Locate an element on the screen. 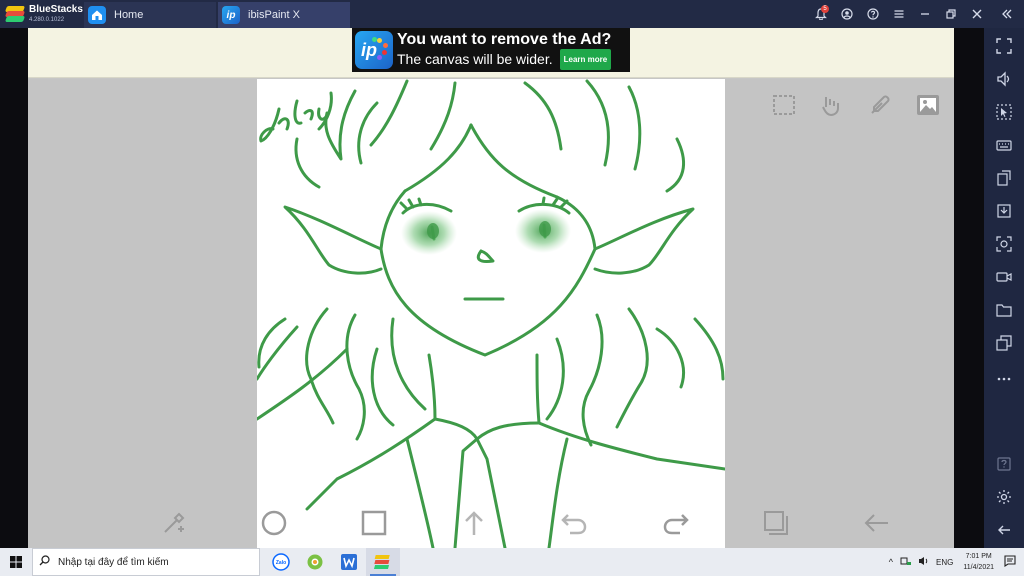 The image size is (1024, 576). windows-logo-icon is located at coordinates (16, 562).